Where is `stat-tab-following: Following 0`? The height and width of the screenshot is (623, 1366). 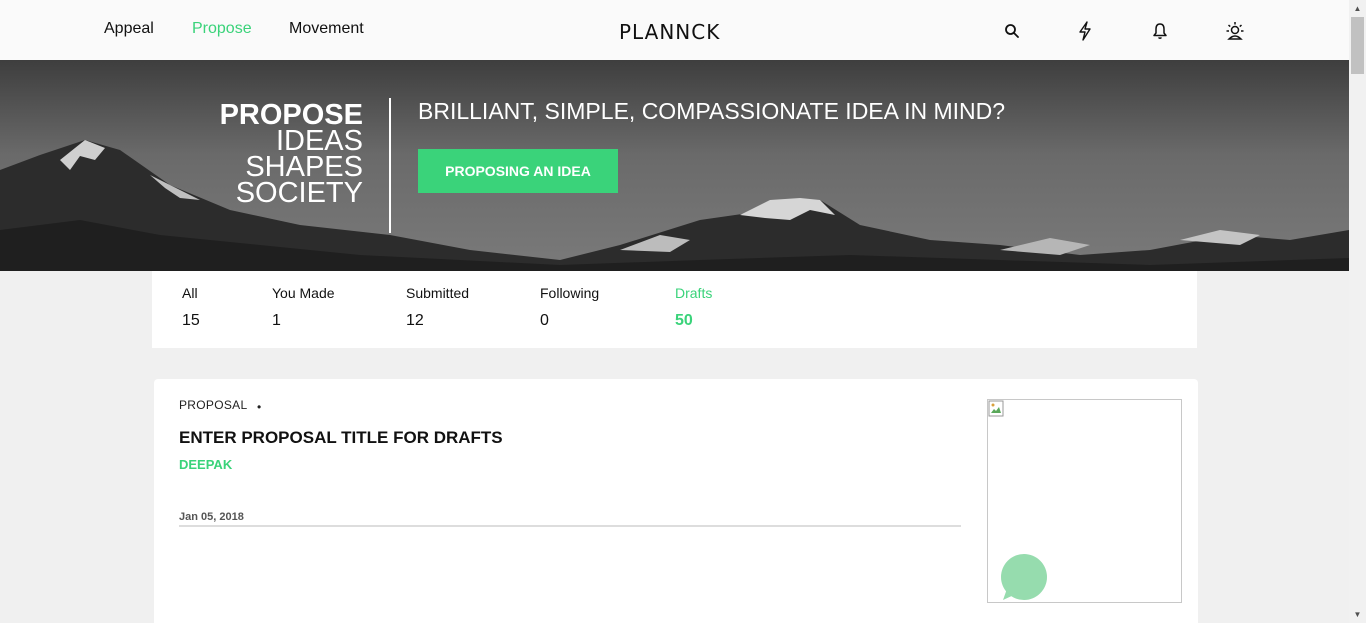
stat-tab-following: Following 0 is located at coordinates (569, 307).